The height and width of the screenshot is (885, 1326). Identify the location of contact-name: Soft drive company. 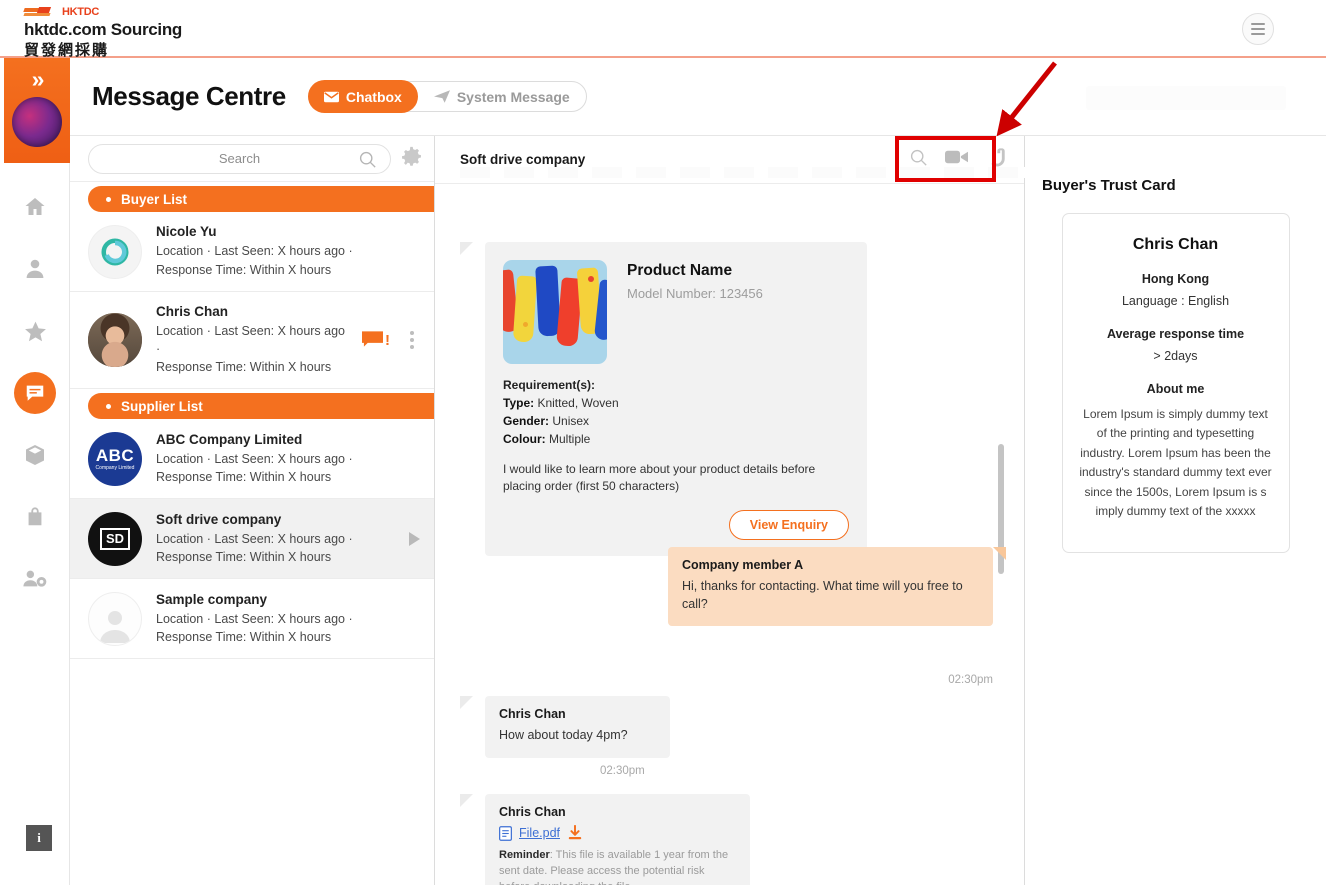
(219, 519).